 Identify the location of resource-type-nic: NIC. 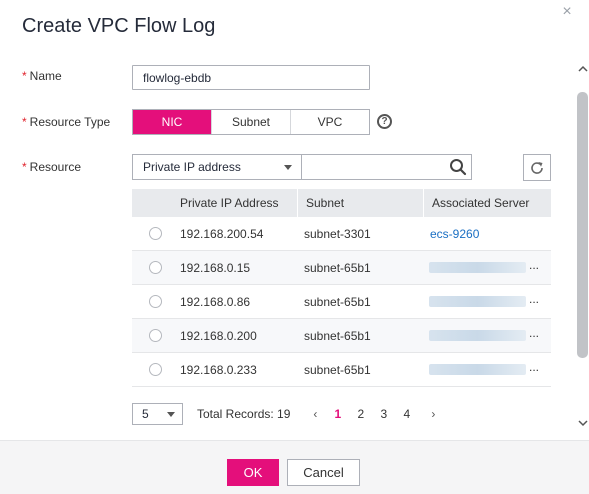
(172, 122).